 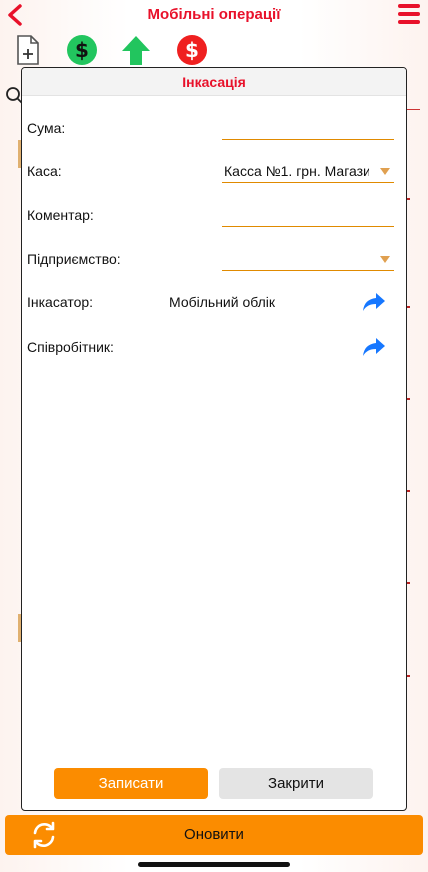 I want to click on cash-register-select: Касса №1. грн. Магазин, so click(x=308, y=171).